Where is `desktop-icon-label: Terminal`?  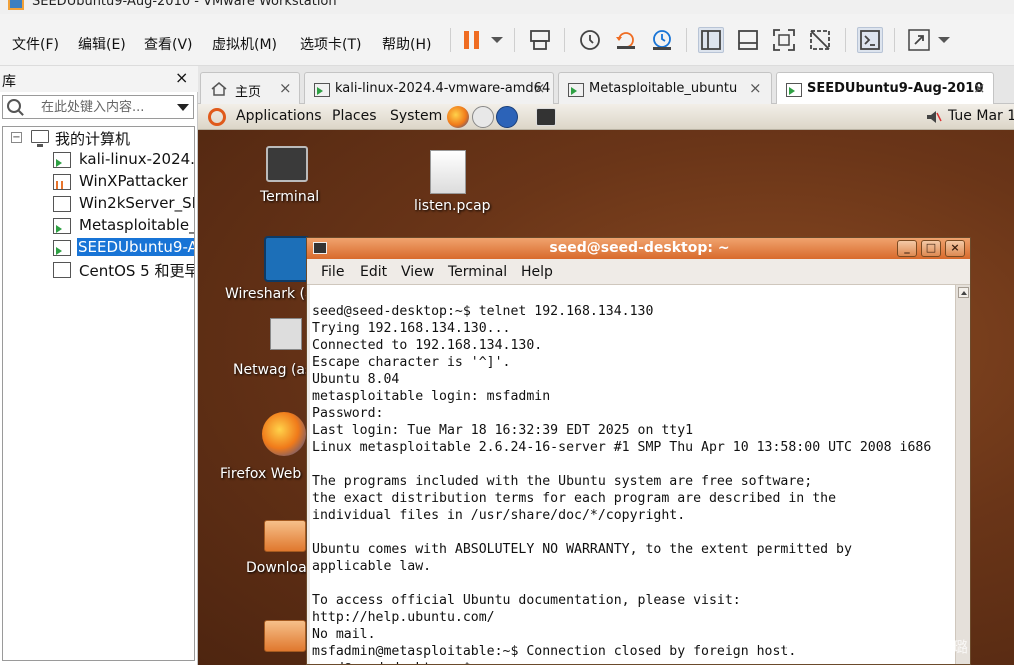 desktop-icon-label: Terminal is located at coordinates (290, 197).